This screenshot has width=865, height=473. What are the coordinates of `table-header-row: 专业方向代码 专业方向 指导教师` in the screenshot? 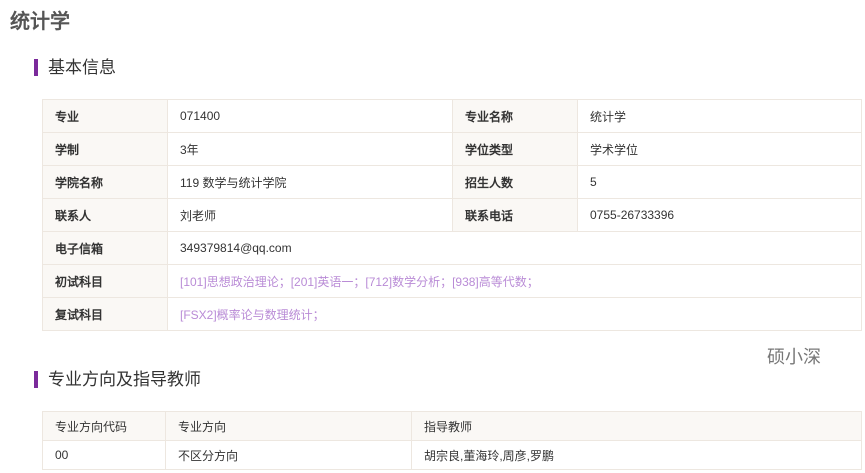 It's located at (452, 426).